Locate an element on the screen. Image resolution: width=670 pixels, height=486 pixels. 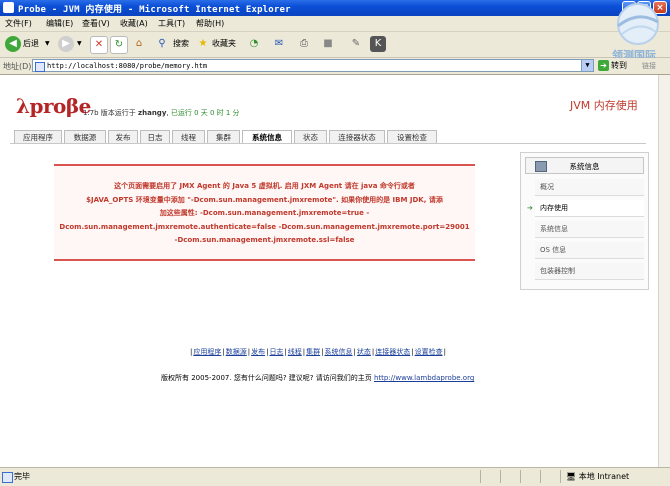
side-item-wrapper-control: 包装器控制 is located at coordinates (589, 271).